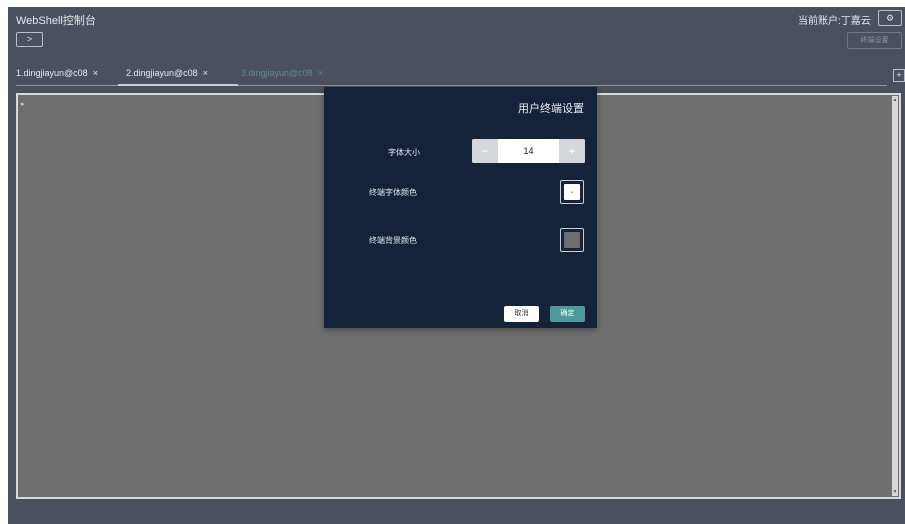 The height and width of the screenshot is (524, 905). Describe the element at coordinates (521, 314) in the screenshot. I see `cancel-button: 取消` at that location.